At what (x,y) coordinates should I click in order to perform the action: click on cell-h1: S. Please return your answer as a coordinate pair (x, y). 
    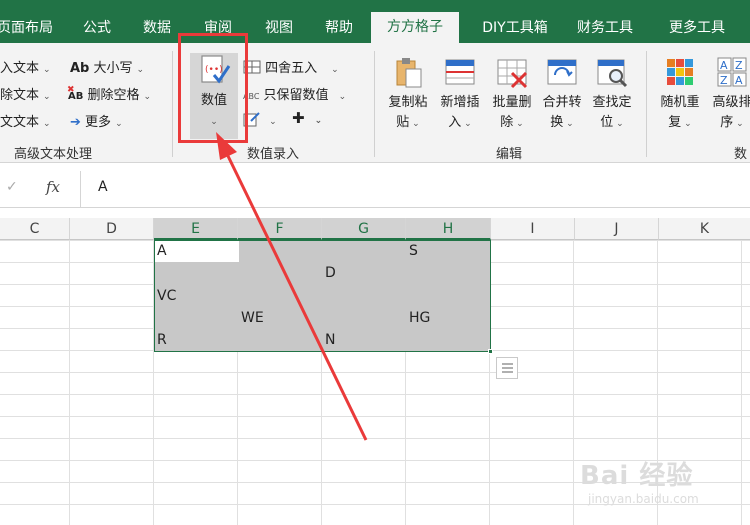
    Looking at the image, I should click on (413, 251).